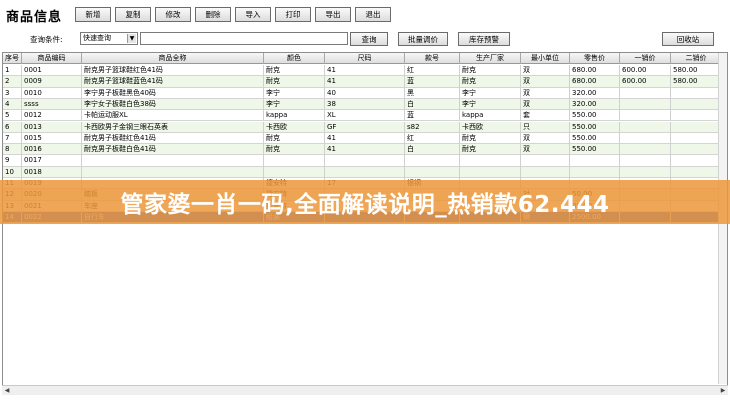  Describe the element at coordinates (365, 93) in the screenshot. I see `cell-col-size: 40` at that location.